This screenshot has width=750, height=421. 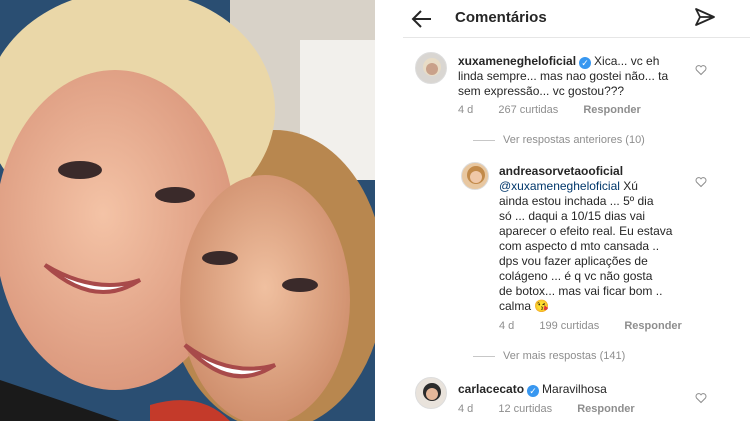 What do you see at coordinates (586, 231) in the screenshot?
I see `comment-line: aparecer o efeito real. Eu estava` at bounding box center [586, 231].